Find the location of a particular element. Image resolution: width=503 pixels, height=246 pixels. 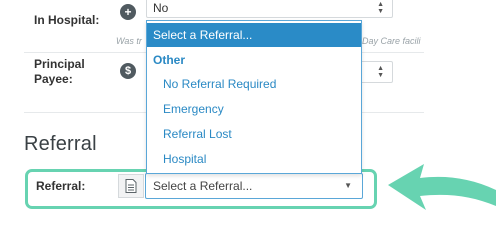

referral-select: Select a Referral... ▼ is located at coordinates (254, 186).